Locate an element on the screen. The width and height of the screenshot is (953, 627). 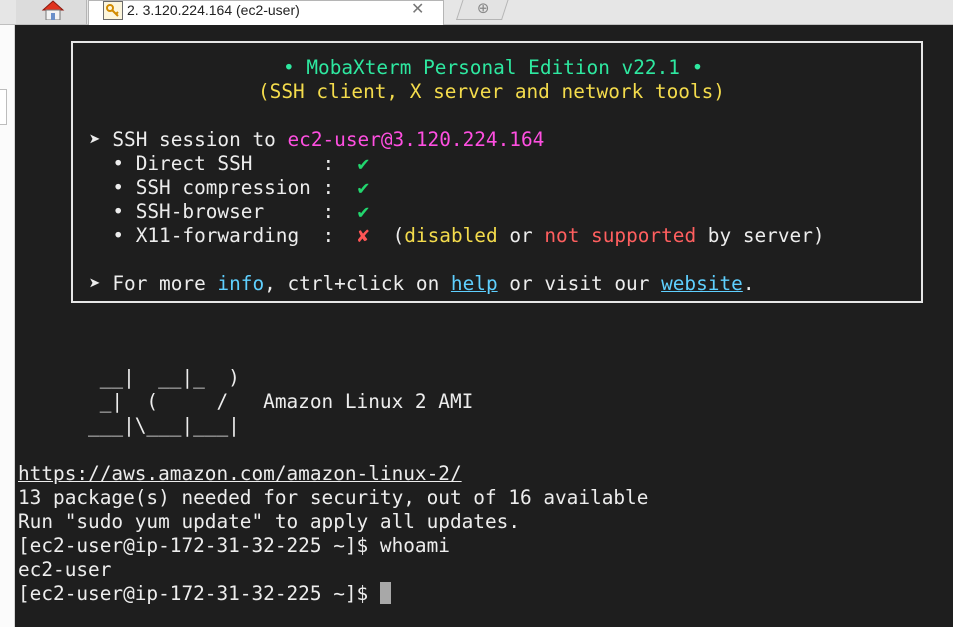
session-target: ec2-user@3.120.224.164 is located at coordinates (416, 139).